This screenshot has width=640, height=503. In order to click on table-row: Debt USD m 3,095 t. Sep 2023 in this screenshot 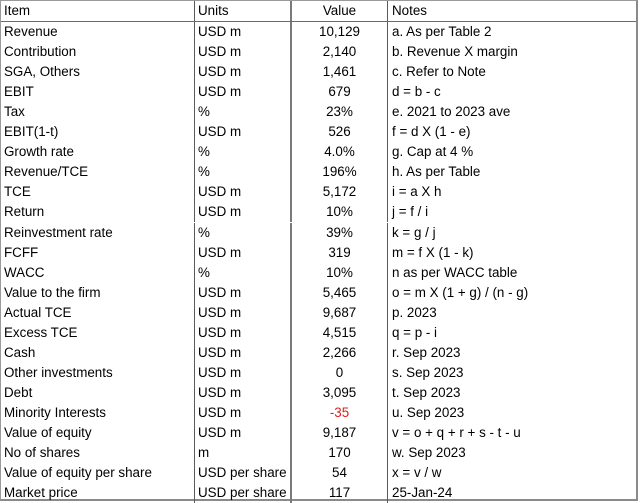, I will do `click(318, 392)`.